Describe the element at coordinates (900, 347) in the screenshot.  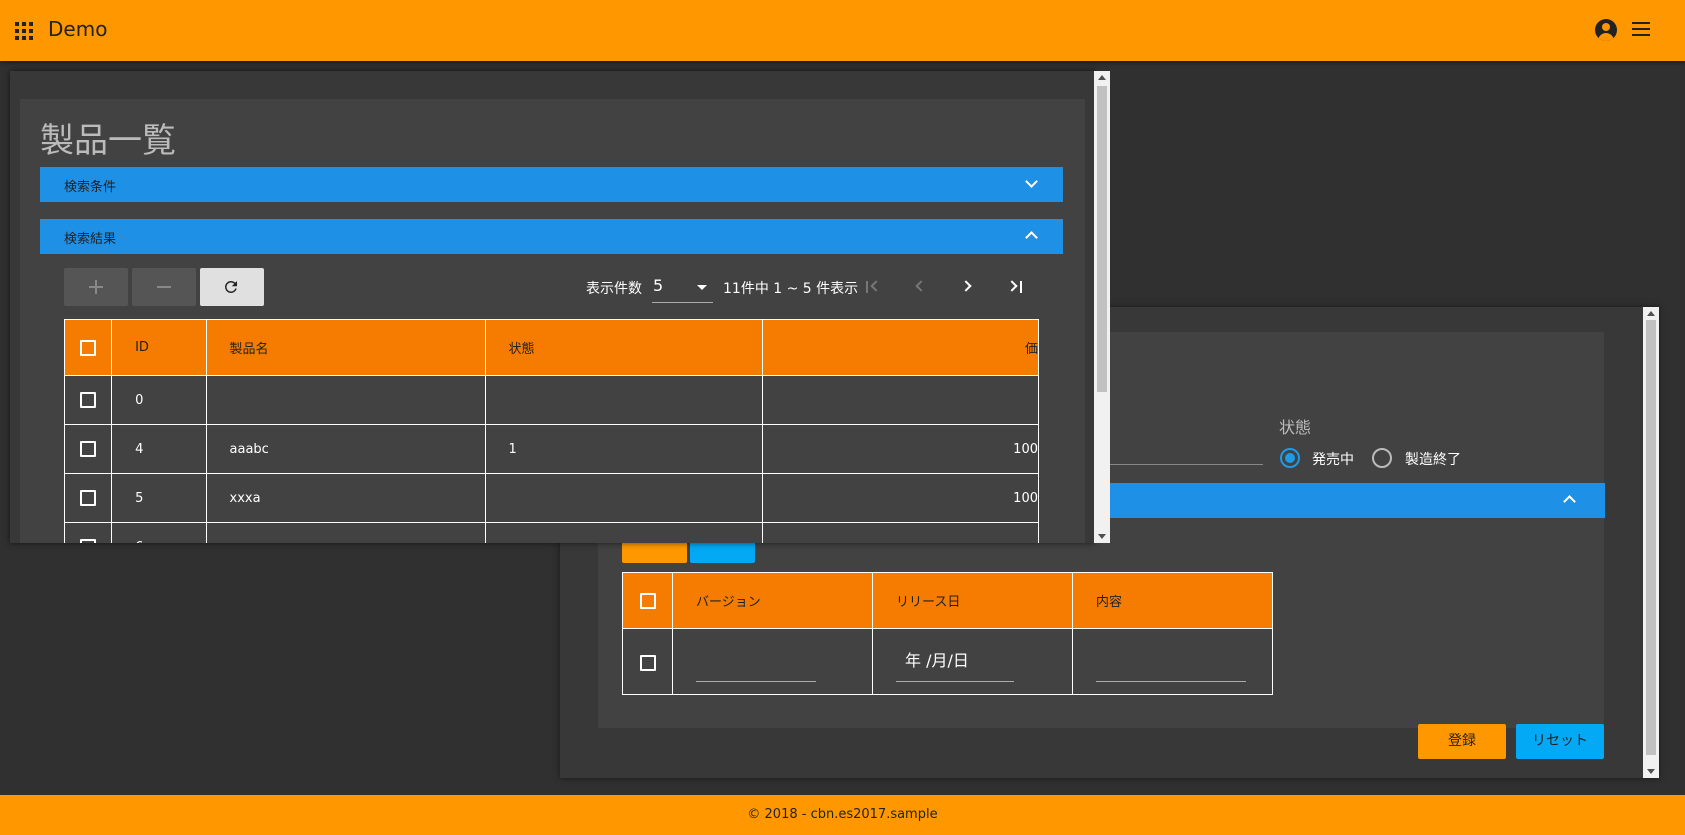
I see `col-price: 価` at that location.